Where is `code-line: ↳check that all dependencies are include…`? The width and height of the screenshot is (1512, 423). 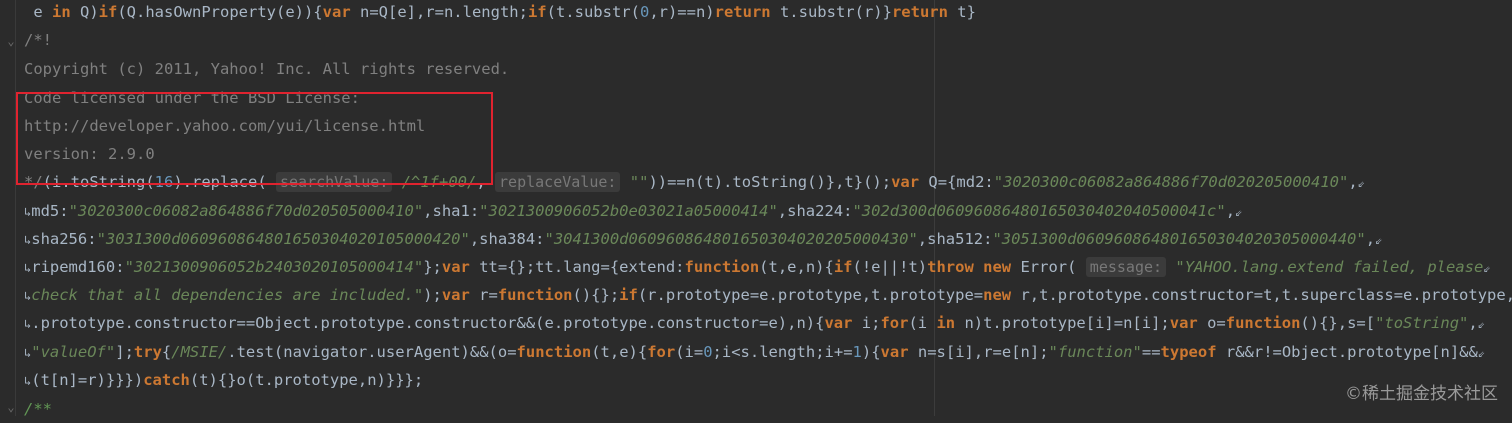
code-line: ↳check that all dependencies are include… is located at coordinates (768, 295).